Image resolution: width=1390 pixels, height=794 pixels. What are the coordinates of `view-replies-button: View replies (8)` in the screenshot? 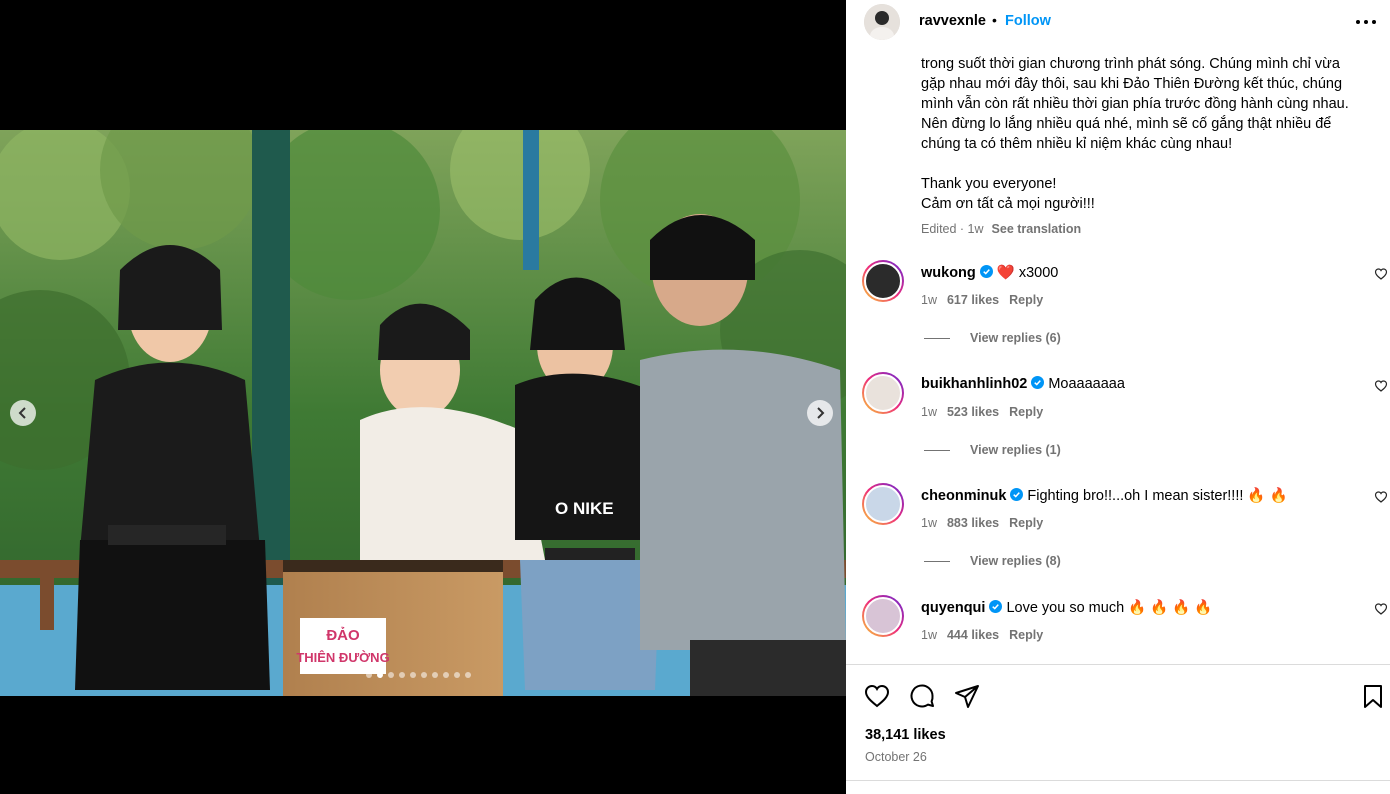 It's located at (992, 561).